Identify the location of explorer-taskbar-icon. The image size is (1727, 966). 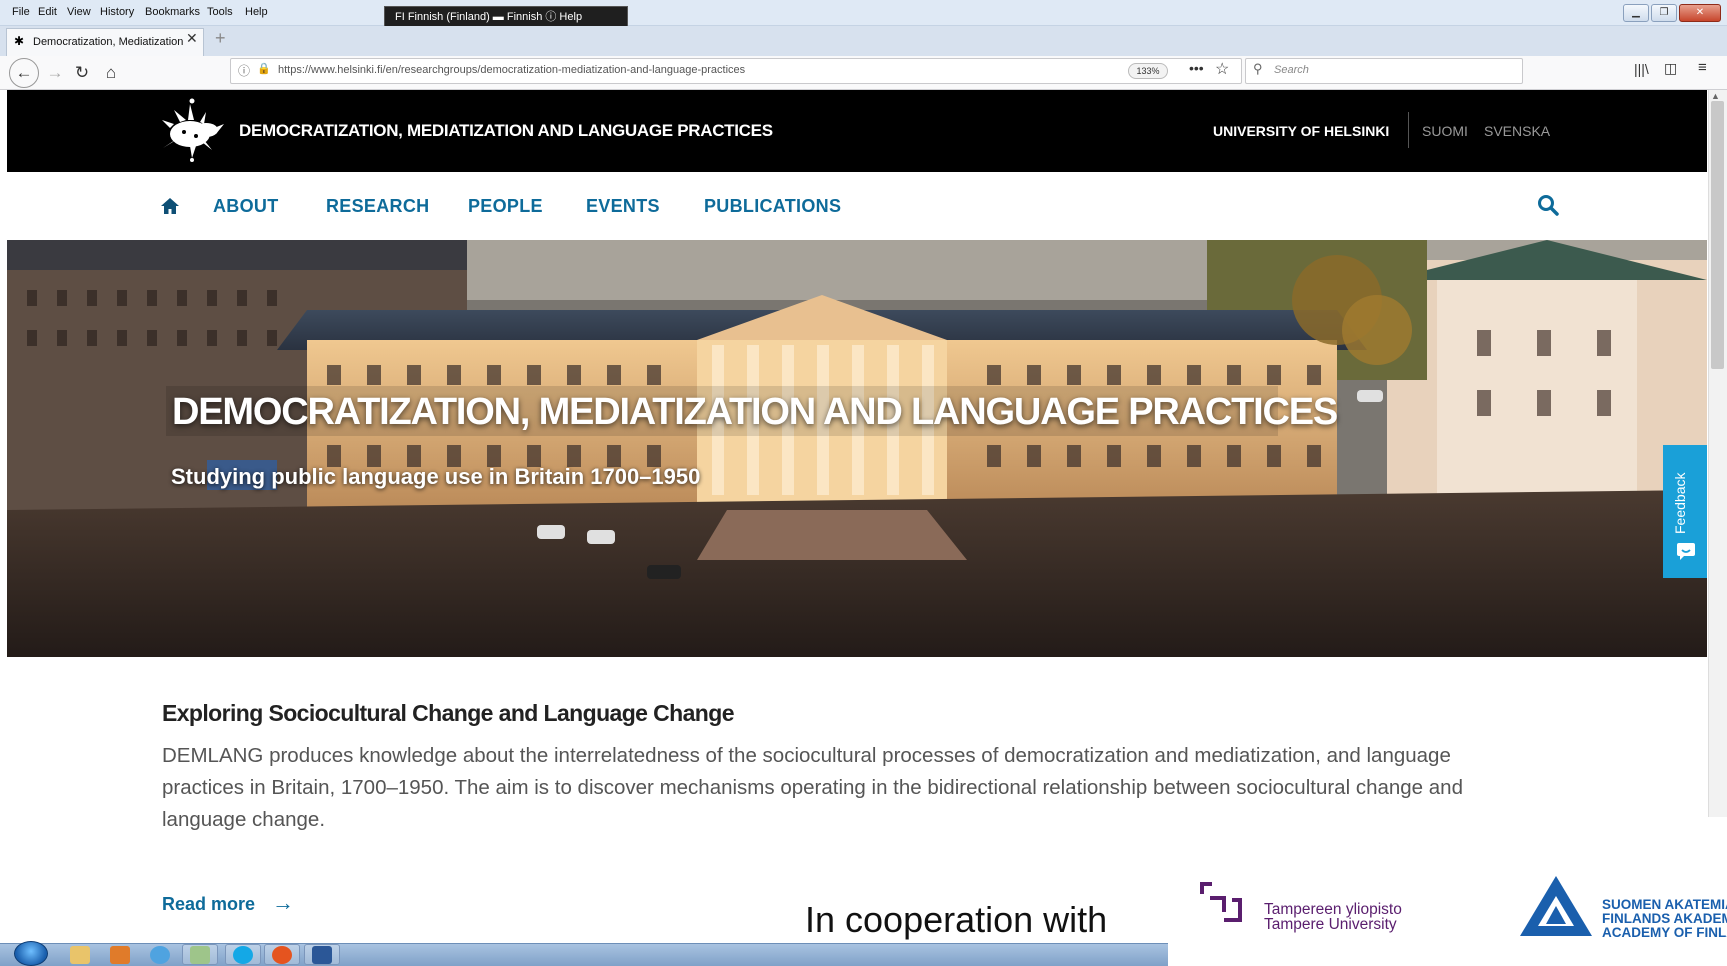
(80, 955).